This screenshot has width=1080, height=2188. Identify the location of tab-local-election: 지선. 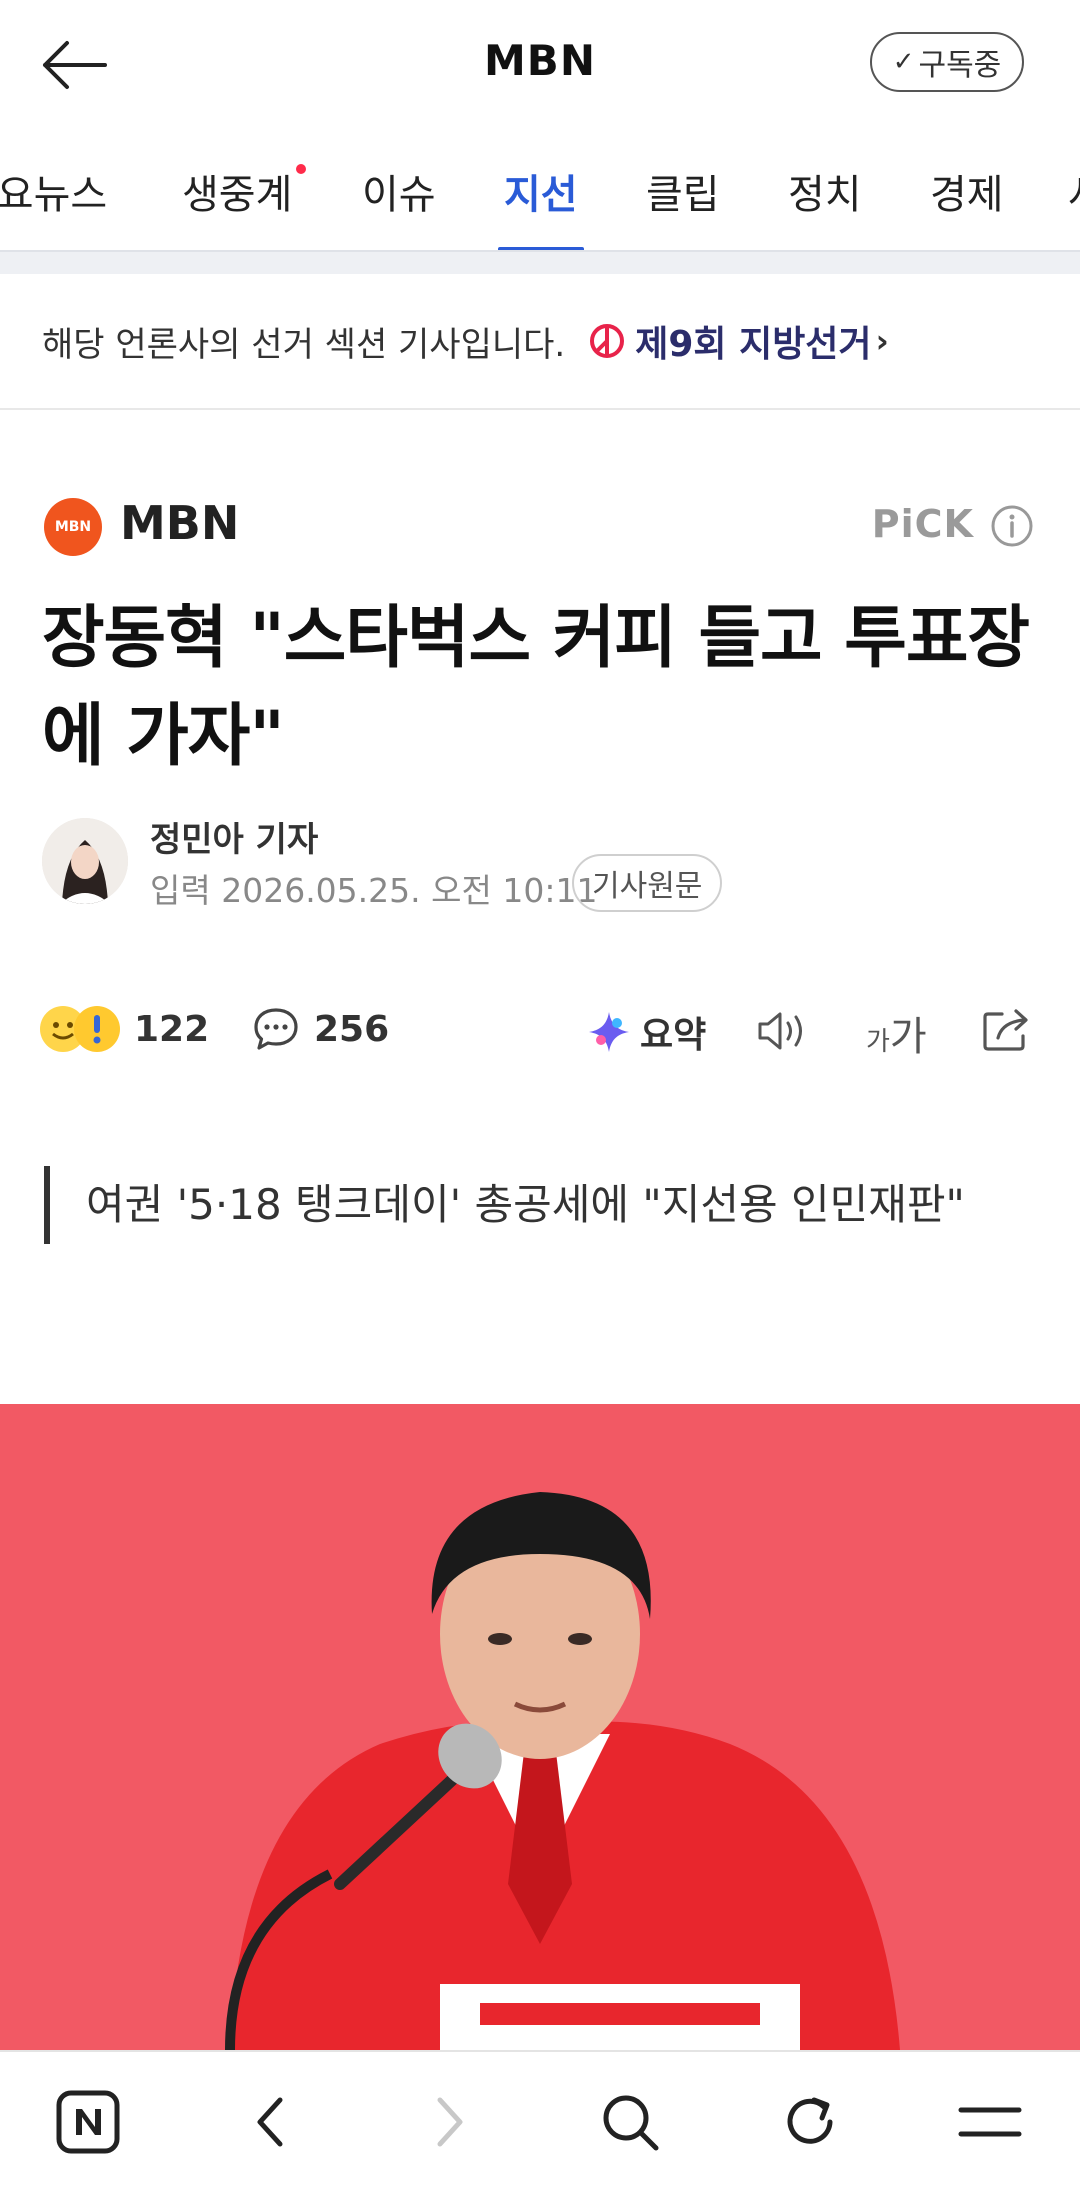
(541, 207).